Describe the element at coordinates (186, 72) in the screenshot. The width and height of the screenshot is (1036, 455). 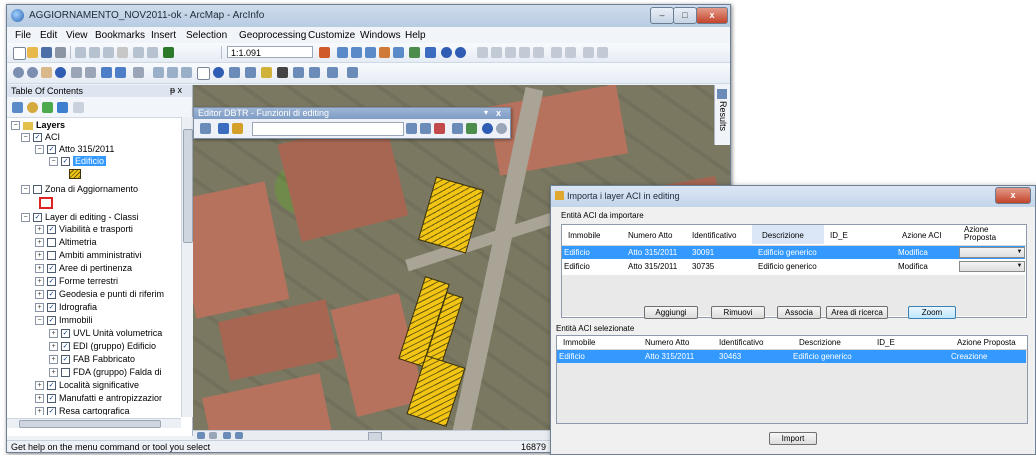
I see `zoom-selection-icon` at that location.